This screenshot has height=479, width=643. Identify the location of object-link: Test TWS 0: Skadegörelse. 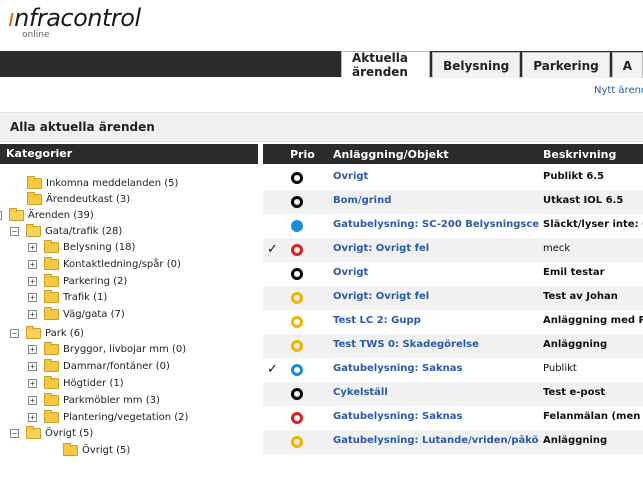
(436, 344).